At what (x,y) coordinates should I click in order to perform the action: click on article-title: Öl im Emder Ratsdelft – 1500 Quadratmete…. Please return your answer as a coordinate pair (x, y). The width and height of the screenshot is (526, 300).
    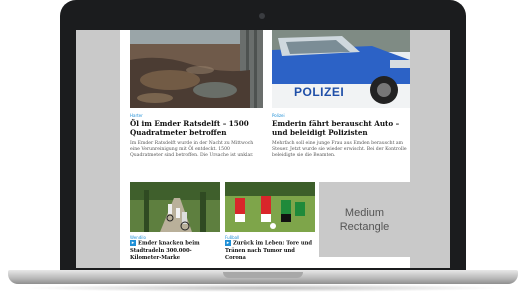
    Looking at the image, I should click on (197, 128).